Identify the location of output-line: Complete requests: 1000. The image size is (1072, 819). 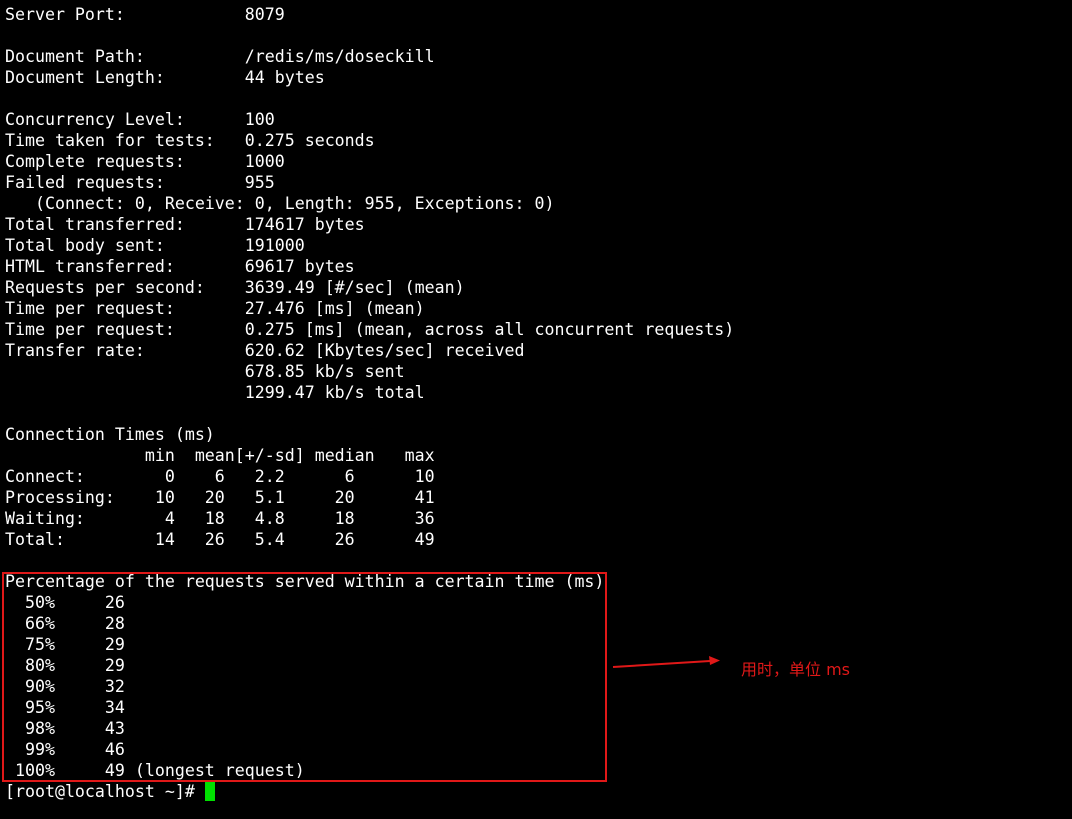
(145, 161).